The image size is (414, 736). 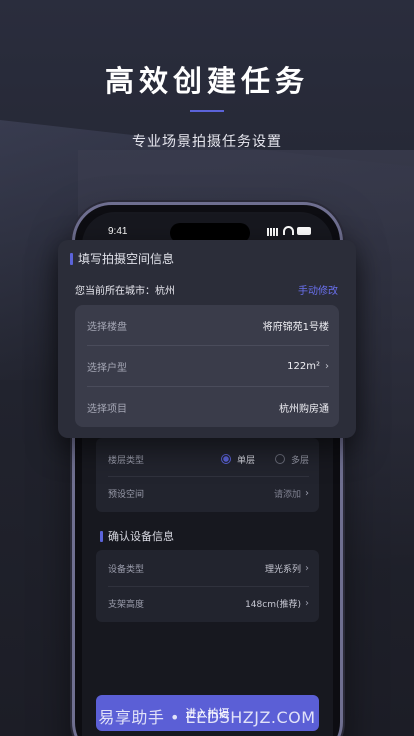 I want to click on select-layout-row: 选择户型 122m² ›, so click(x=208, y=366).